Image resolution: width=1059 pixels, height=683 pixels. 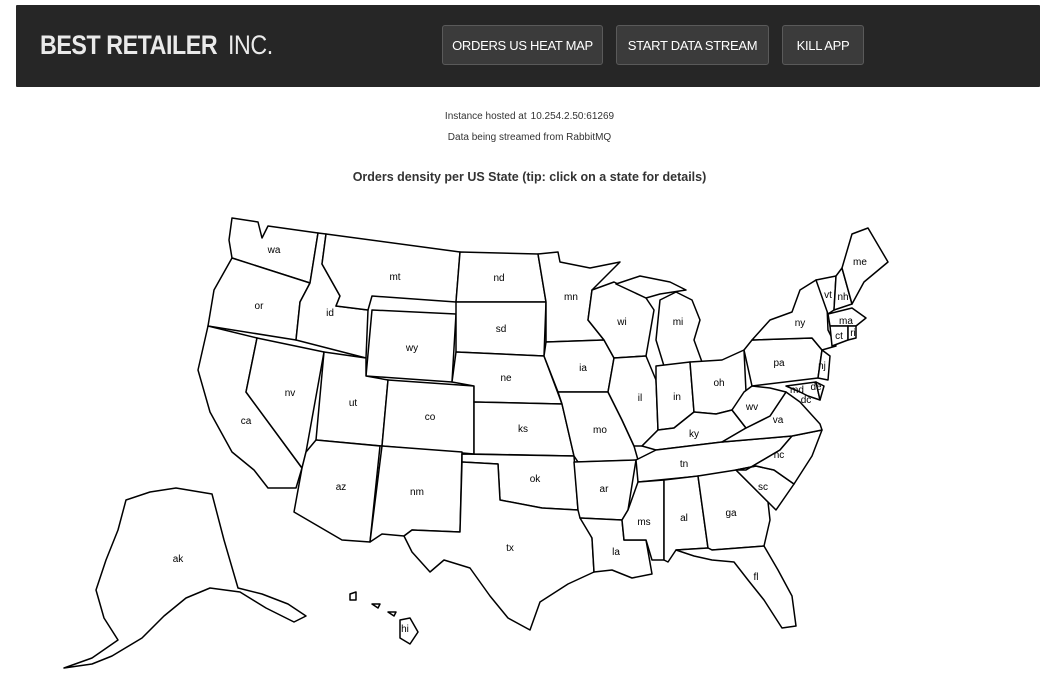 I want to click on state-az: az, so click(x=337, y=491).